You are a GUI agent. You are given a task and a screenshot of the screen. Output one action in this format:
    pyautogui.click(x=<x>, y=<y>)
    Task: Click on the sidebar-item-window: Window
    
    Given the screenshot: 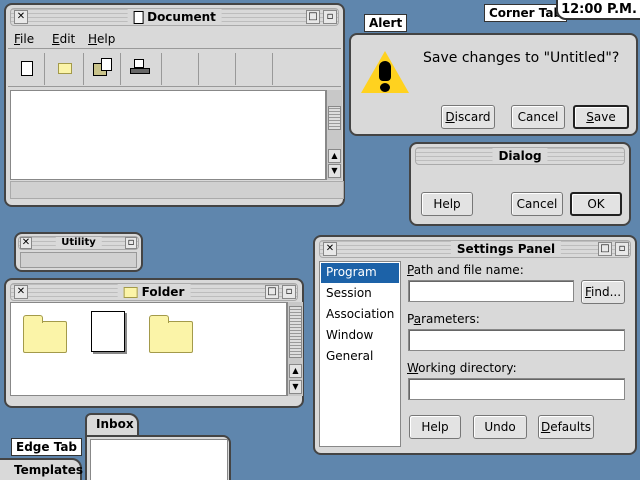 What is the action you would take?
    pyautogui.click(x=360, y=336)
    